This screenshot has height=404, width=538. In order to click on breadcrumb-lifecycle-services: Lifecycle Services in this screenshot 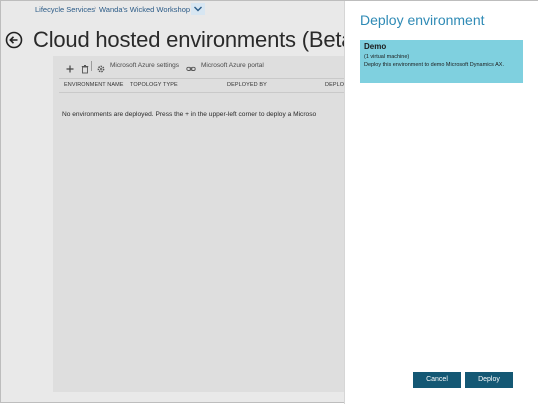, I will do `click(65, 9)`.